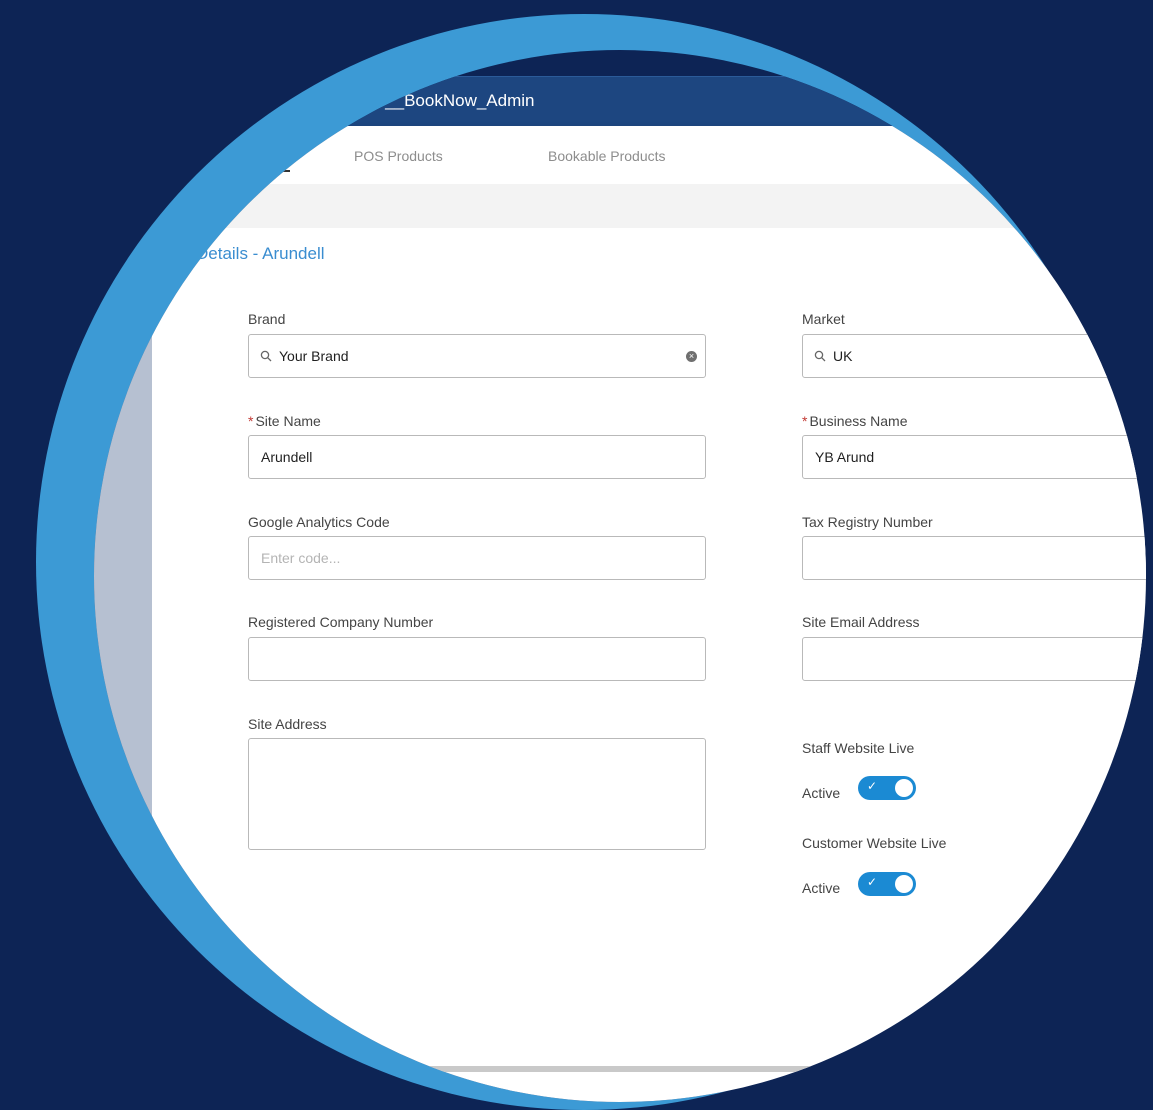  What do you see at coordinates (287, 457) in the screenshot?
I see `site-name-value: Arundell` at bounding box center [287, 457].